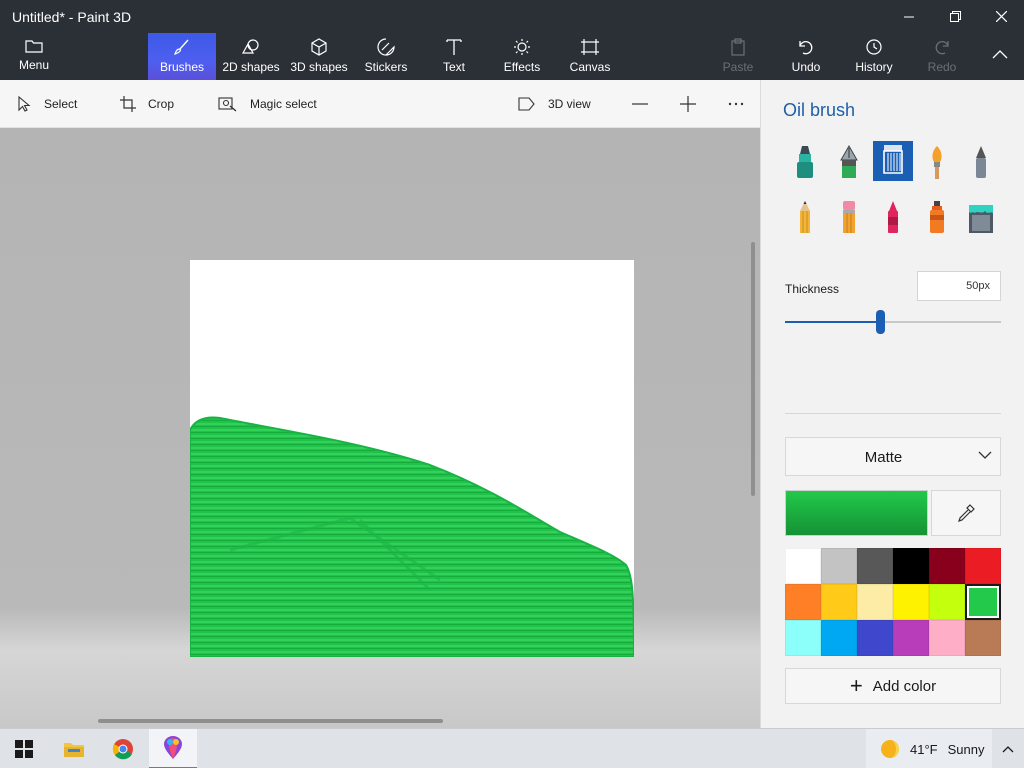  What do you see at coordinates (893, 217) in the screenshot?
I see `crayon-brush` at bounding box center [893, 217].